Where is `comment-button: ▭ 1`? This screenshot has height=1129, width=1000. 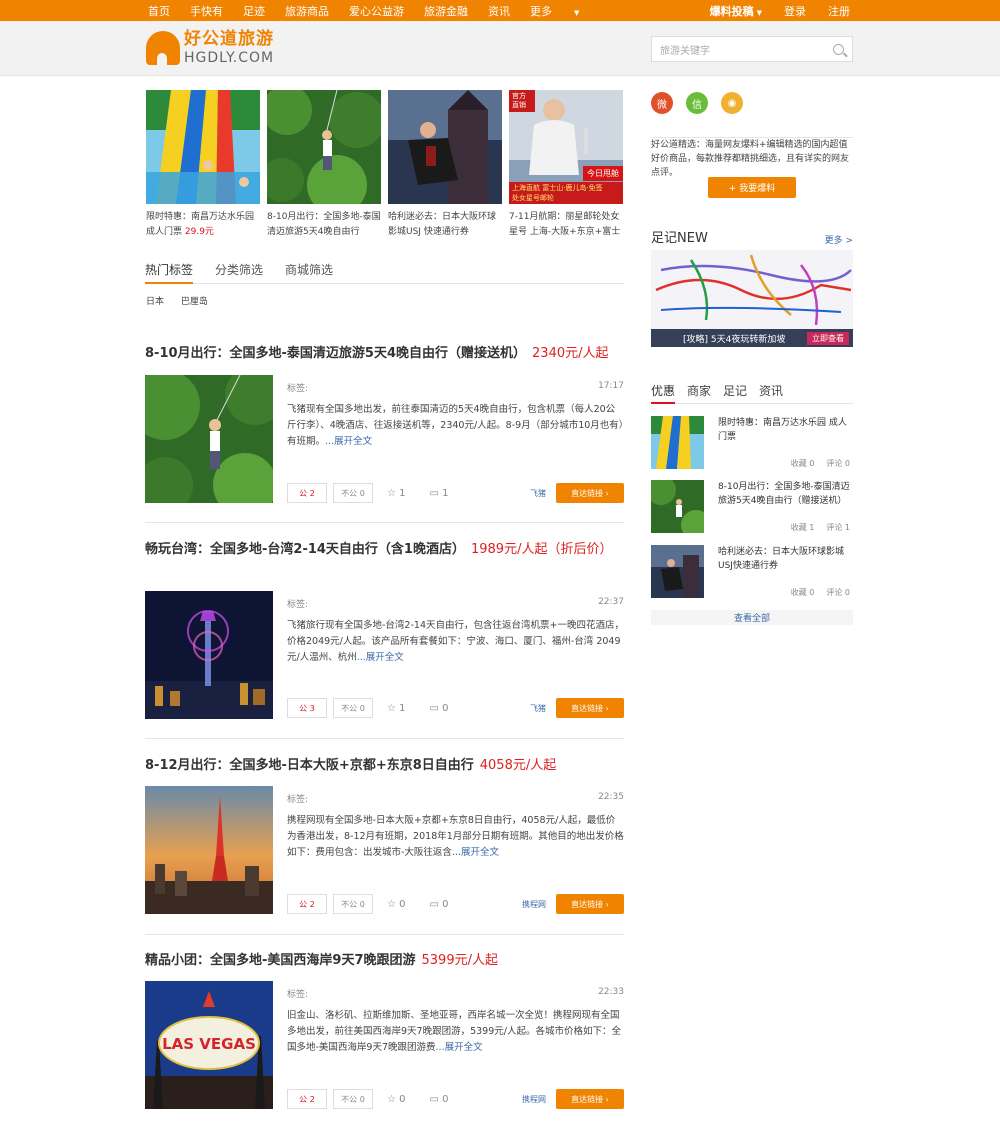
comment-button: ▭ 1 is located at coordinates (439, 493).